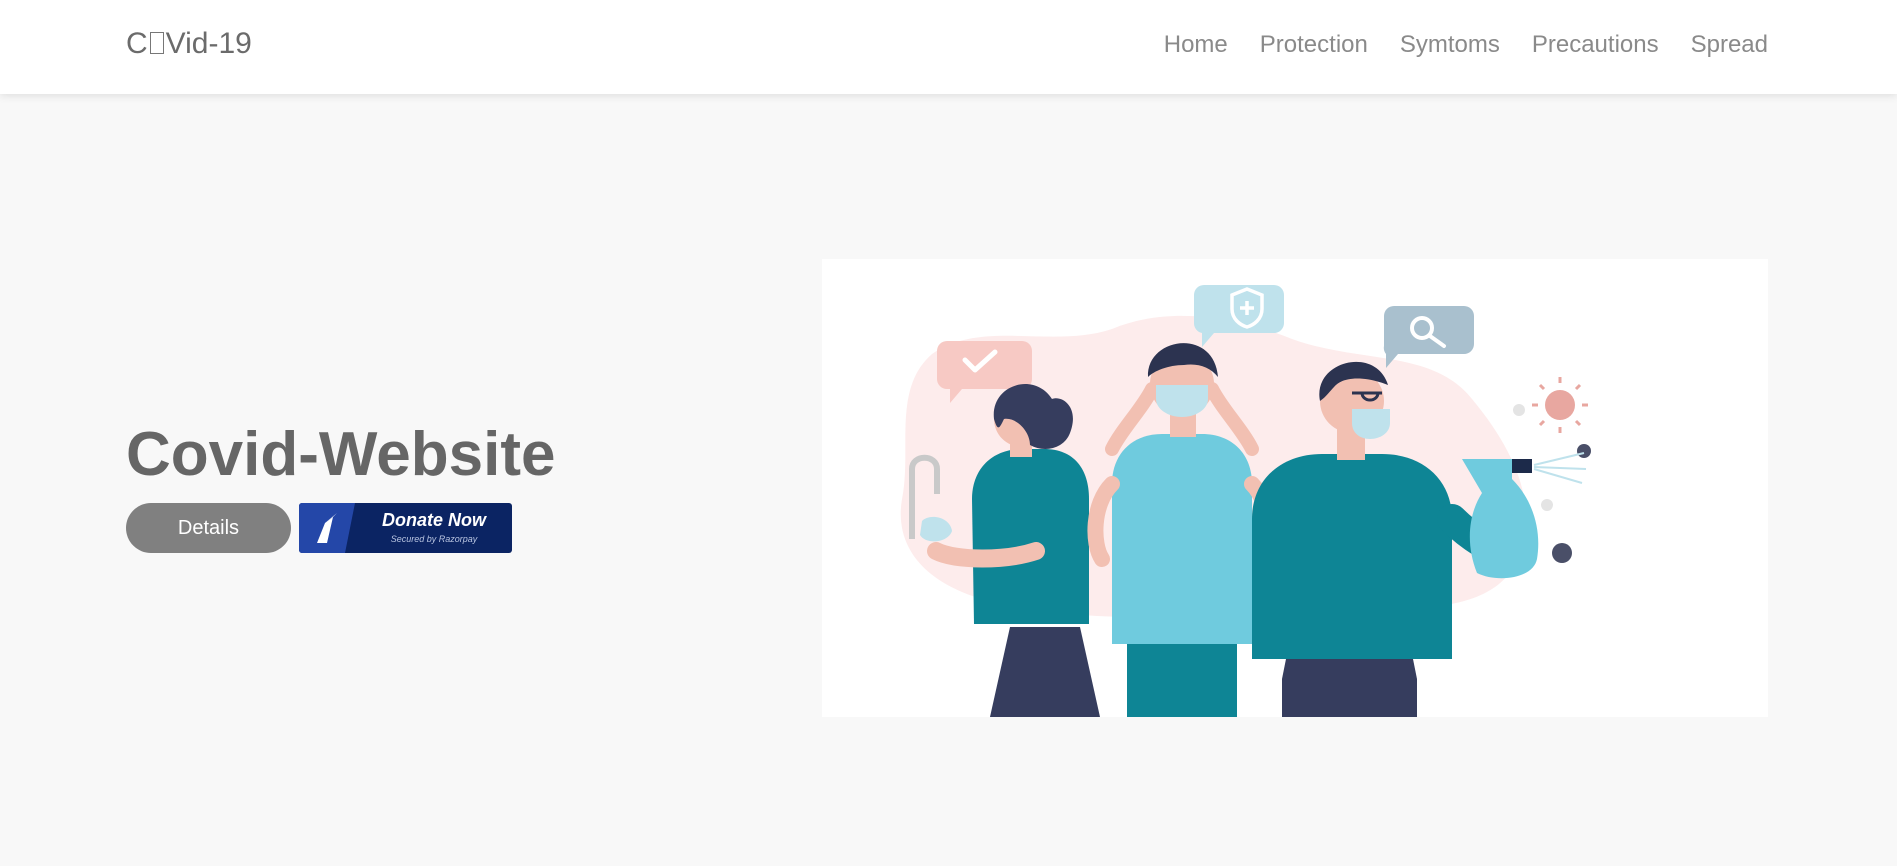  Describe the element at coordinates (1729, 45) in the screenshot. I see `nav-spread: Spread` at that location.